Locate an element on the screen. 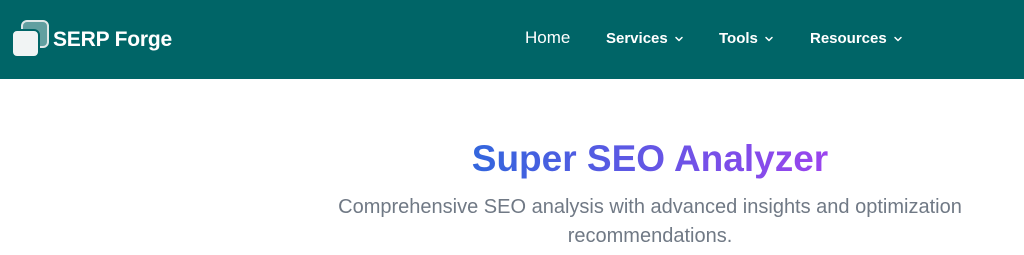 The width and height of the screenshot is (1024, 255). nav-item-tools-label: Tools is located at coordinates (738, 38).